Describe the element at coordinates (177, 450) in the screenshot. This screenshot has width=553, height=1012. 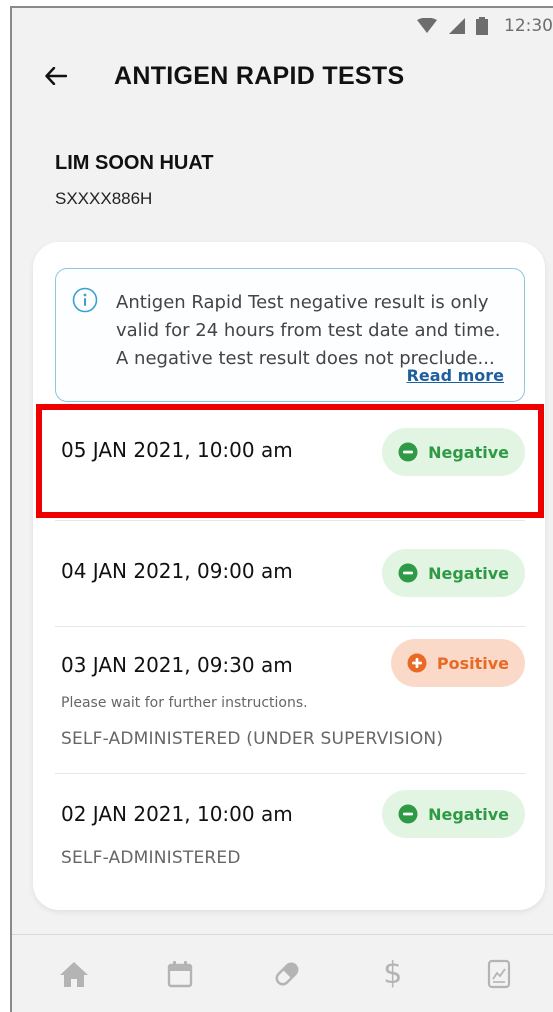
I see `test-date: 05 JAN 2021, 10:00 am` at that location.